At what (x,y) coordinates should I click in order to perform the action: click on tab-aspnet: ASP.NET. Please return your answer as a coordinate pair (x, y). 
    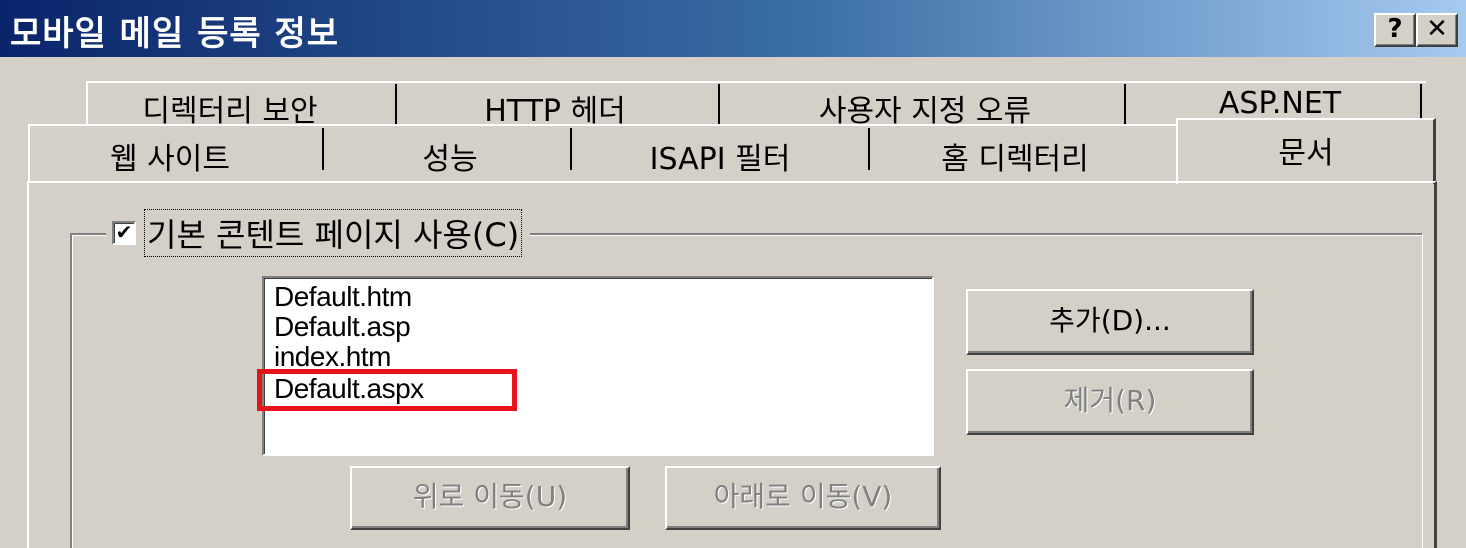
    Looking at the image, I should click on (1280, 103).